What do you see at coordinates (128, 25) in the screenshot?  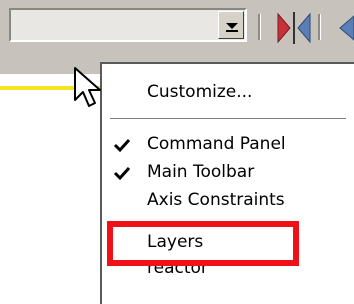 I see `selection-set-combobox` at bounding box center [128, 25].